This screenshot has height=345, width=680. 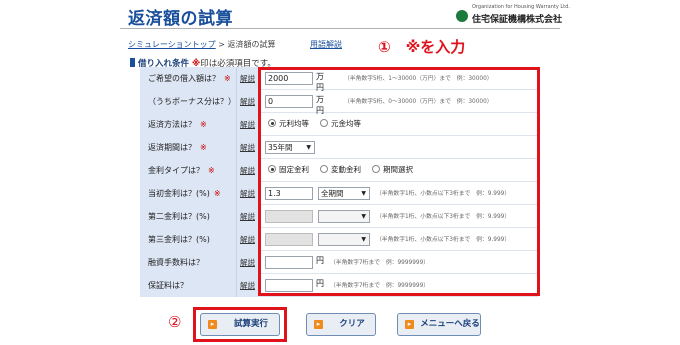 I want to click on breadcrumb-current: 返済額の試算, so click(x=251, y=44).